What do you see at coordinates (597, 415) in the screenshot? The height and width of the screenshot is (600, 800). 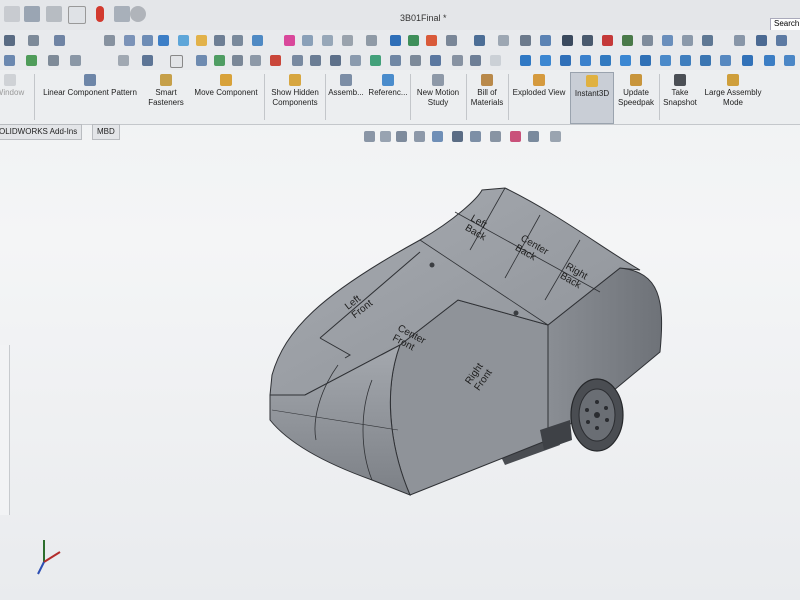 I see `wheel` at bounding box center [597, 415].